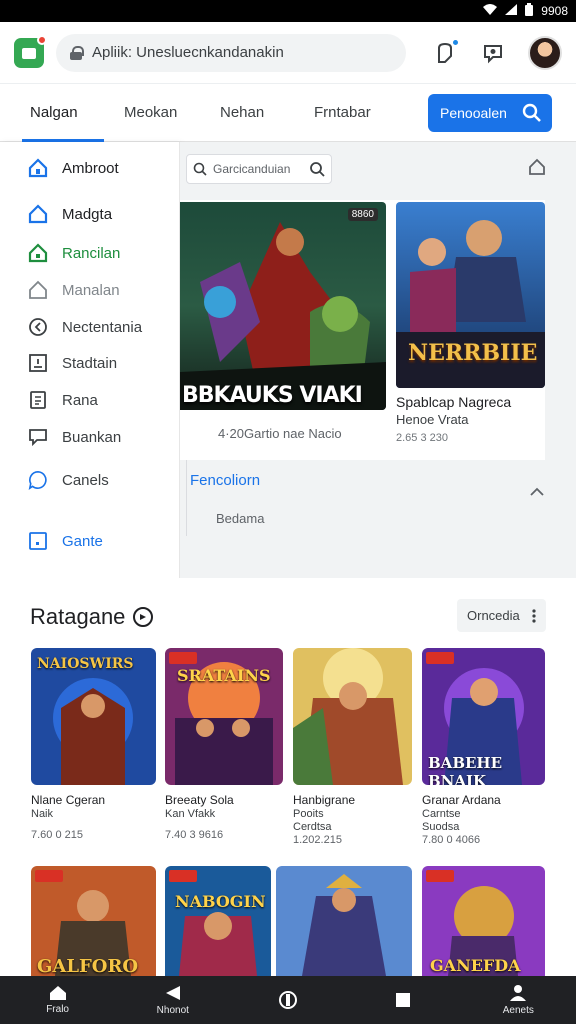 This screenshot has height=1024, width=576. Describe the element at coordinates (188, 52) in the screenshot. I see `url-text: Apliik: Unesluecnkandanakin` at that location.